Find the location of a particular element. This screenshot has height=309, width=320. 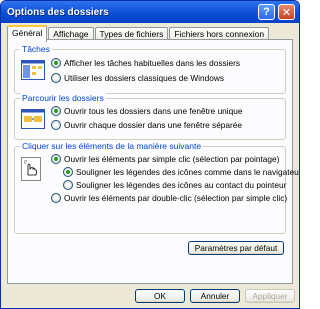

tasks-window-icon is located at coordinates (33, 70).